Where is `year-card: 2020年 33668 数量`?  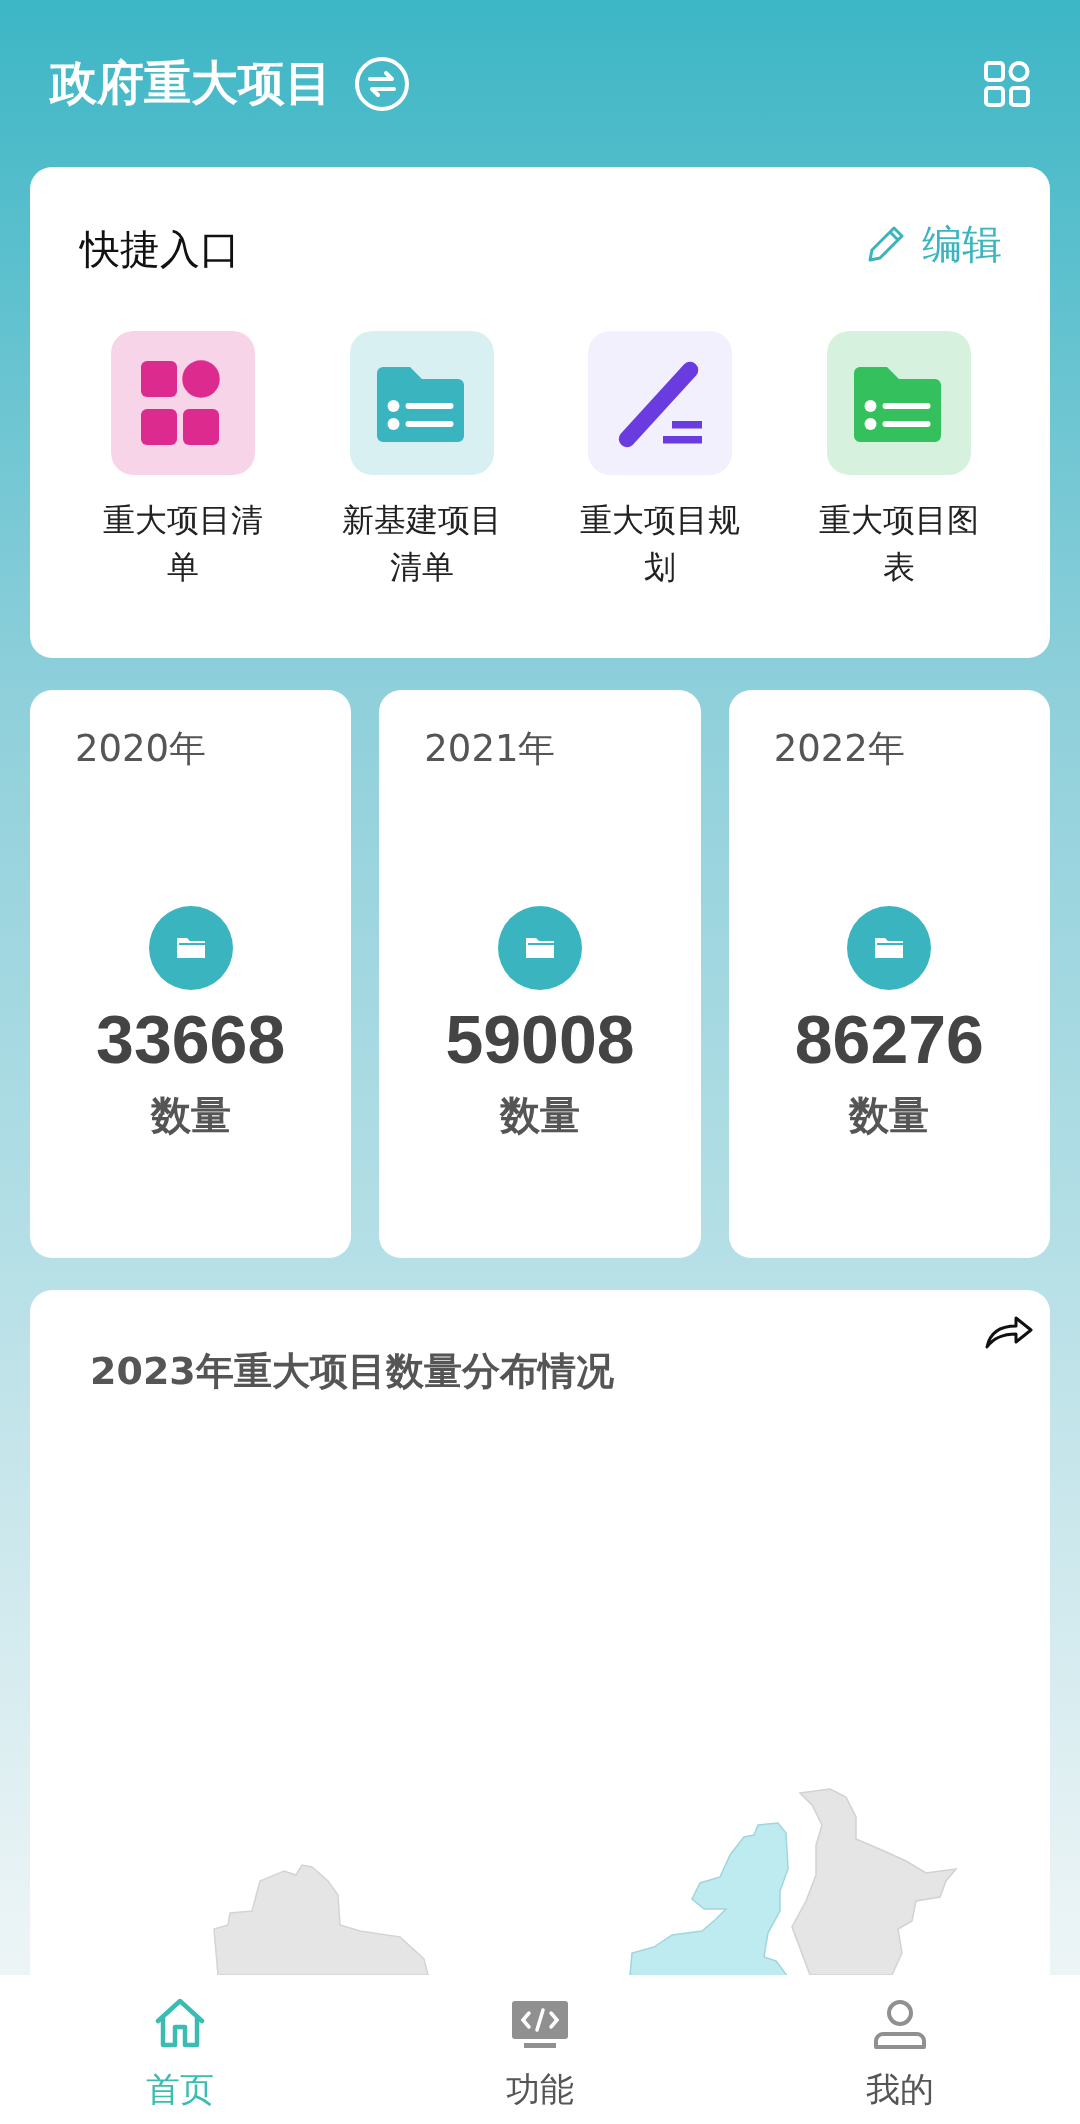 year-card: 2020年 33668 数量 is located at coordinates (191, 974).